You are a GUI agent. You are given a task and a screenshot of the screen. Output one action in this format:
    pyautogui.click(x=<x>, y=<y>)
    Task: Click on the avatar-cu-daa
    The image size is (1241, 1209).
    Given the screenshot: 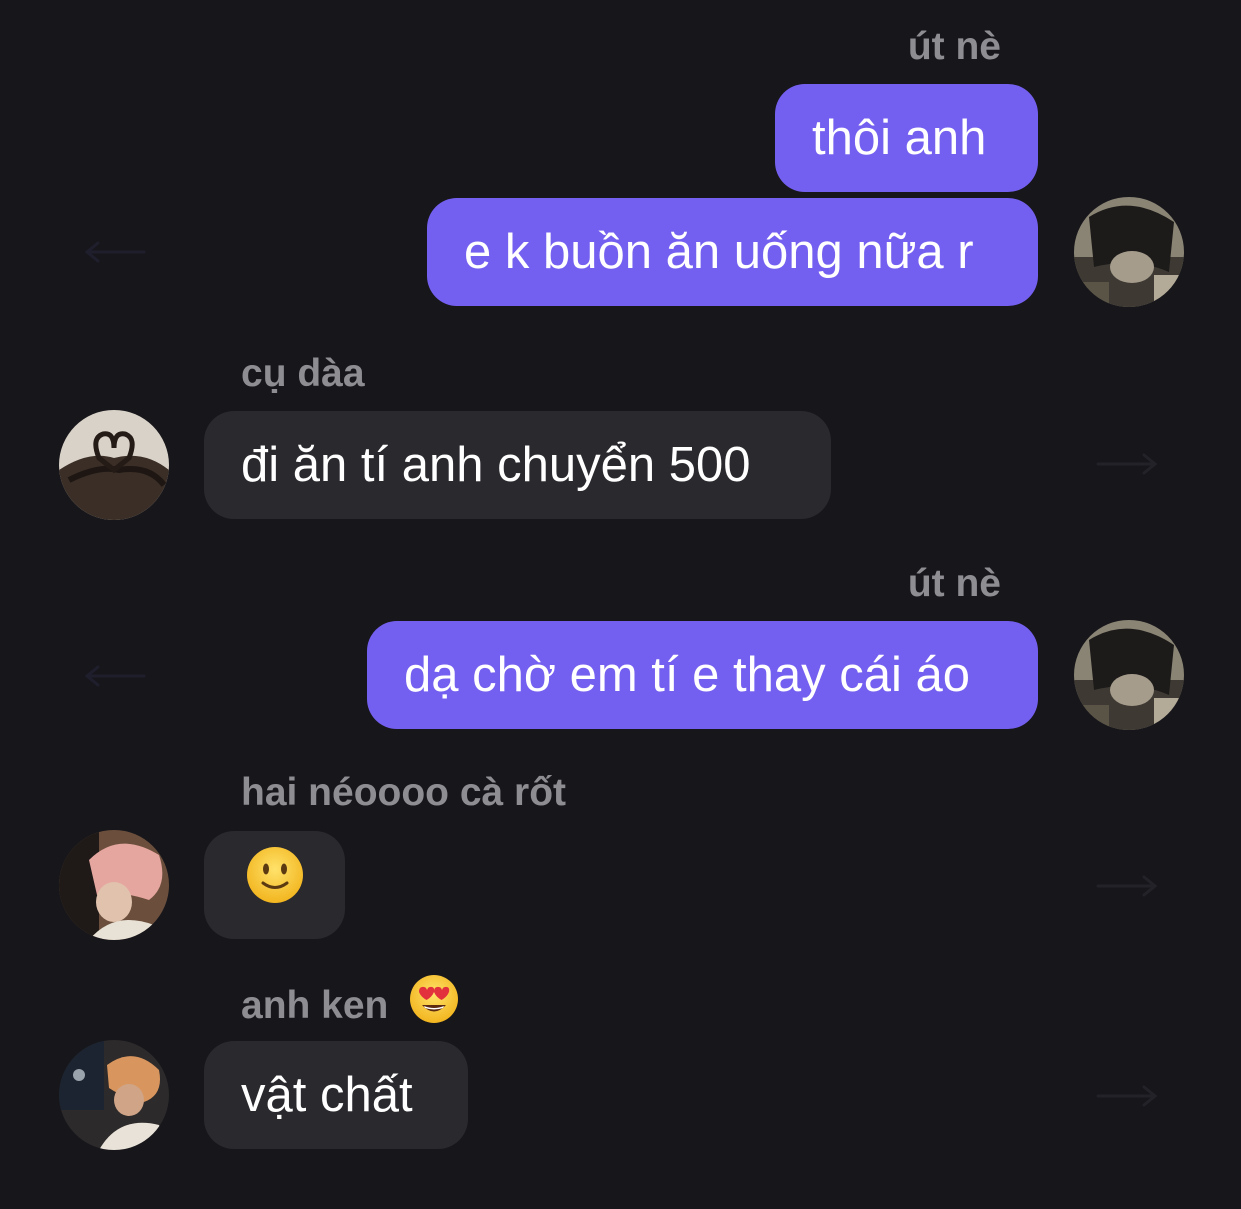 What is the action you would take?
    pyautogui.click(x=114, y=465)
    